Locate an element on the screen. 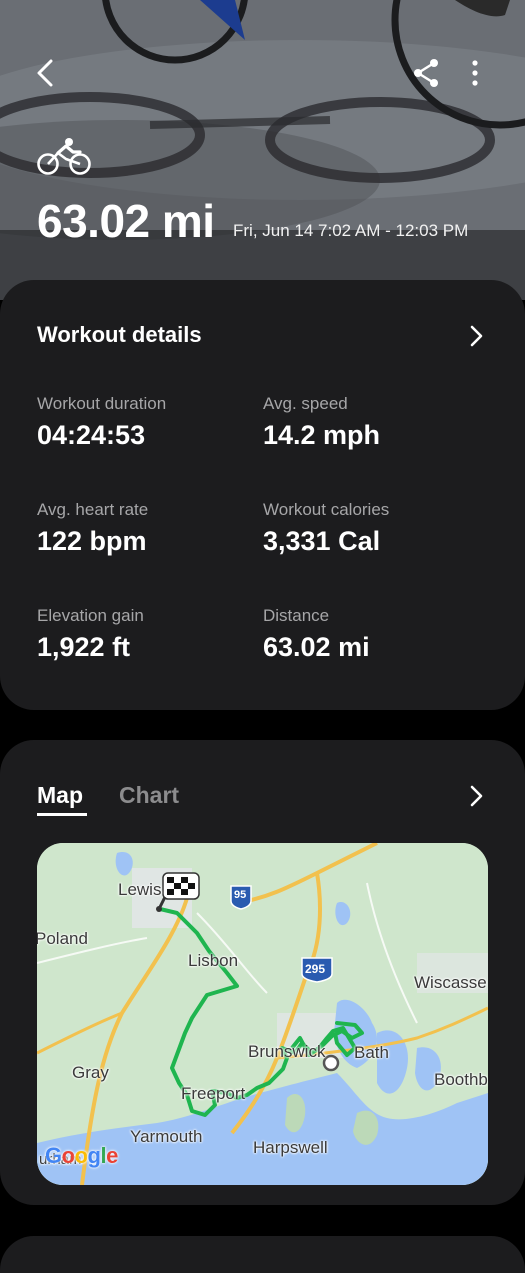  back-arrow-icon is located at coordinates (47, 73).